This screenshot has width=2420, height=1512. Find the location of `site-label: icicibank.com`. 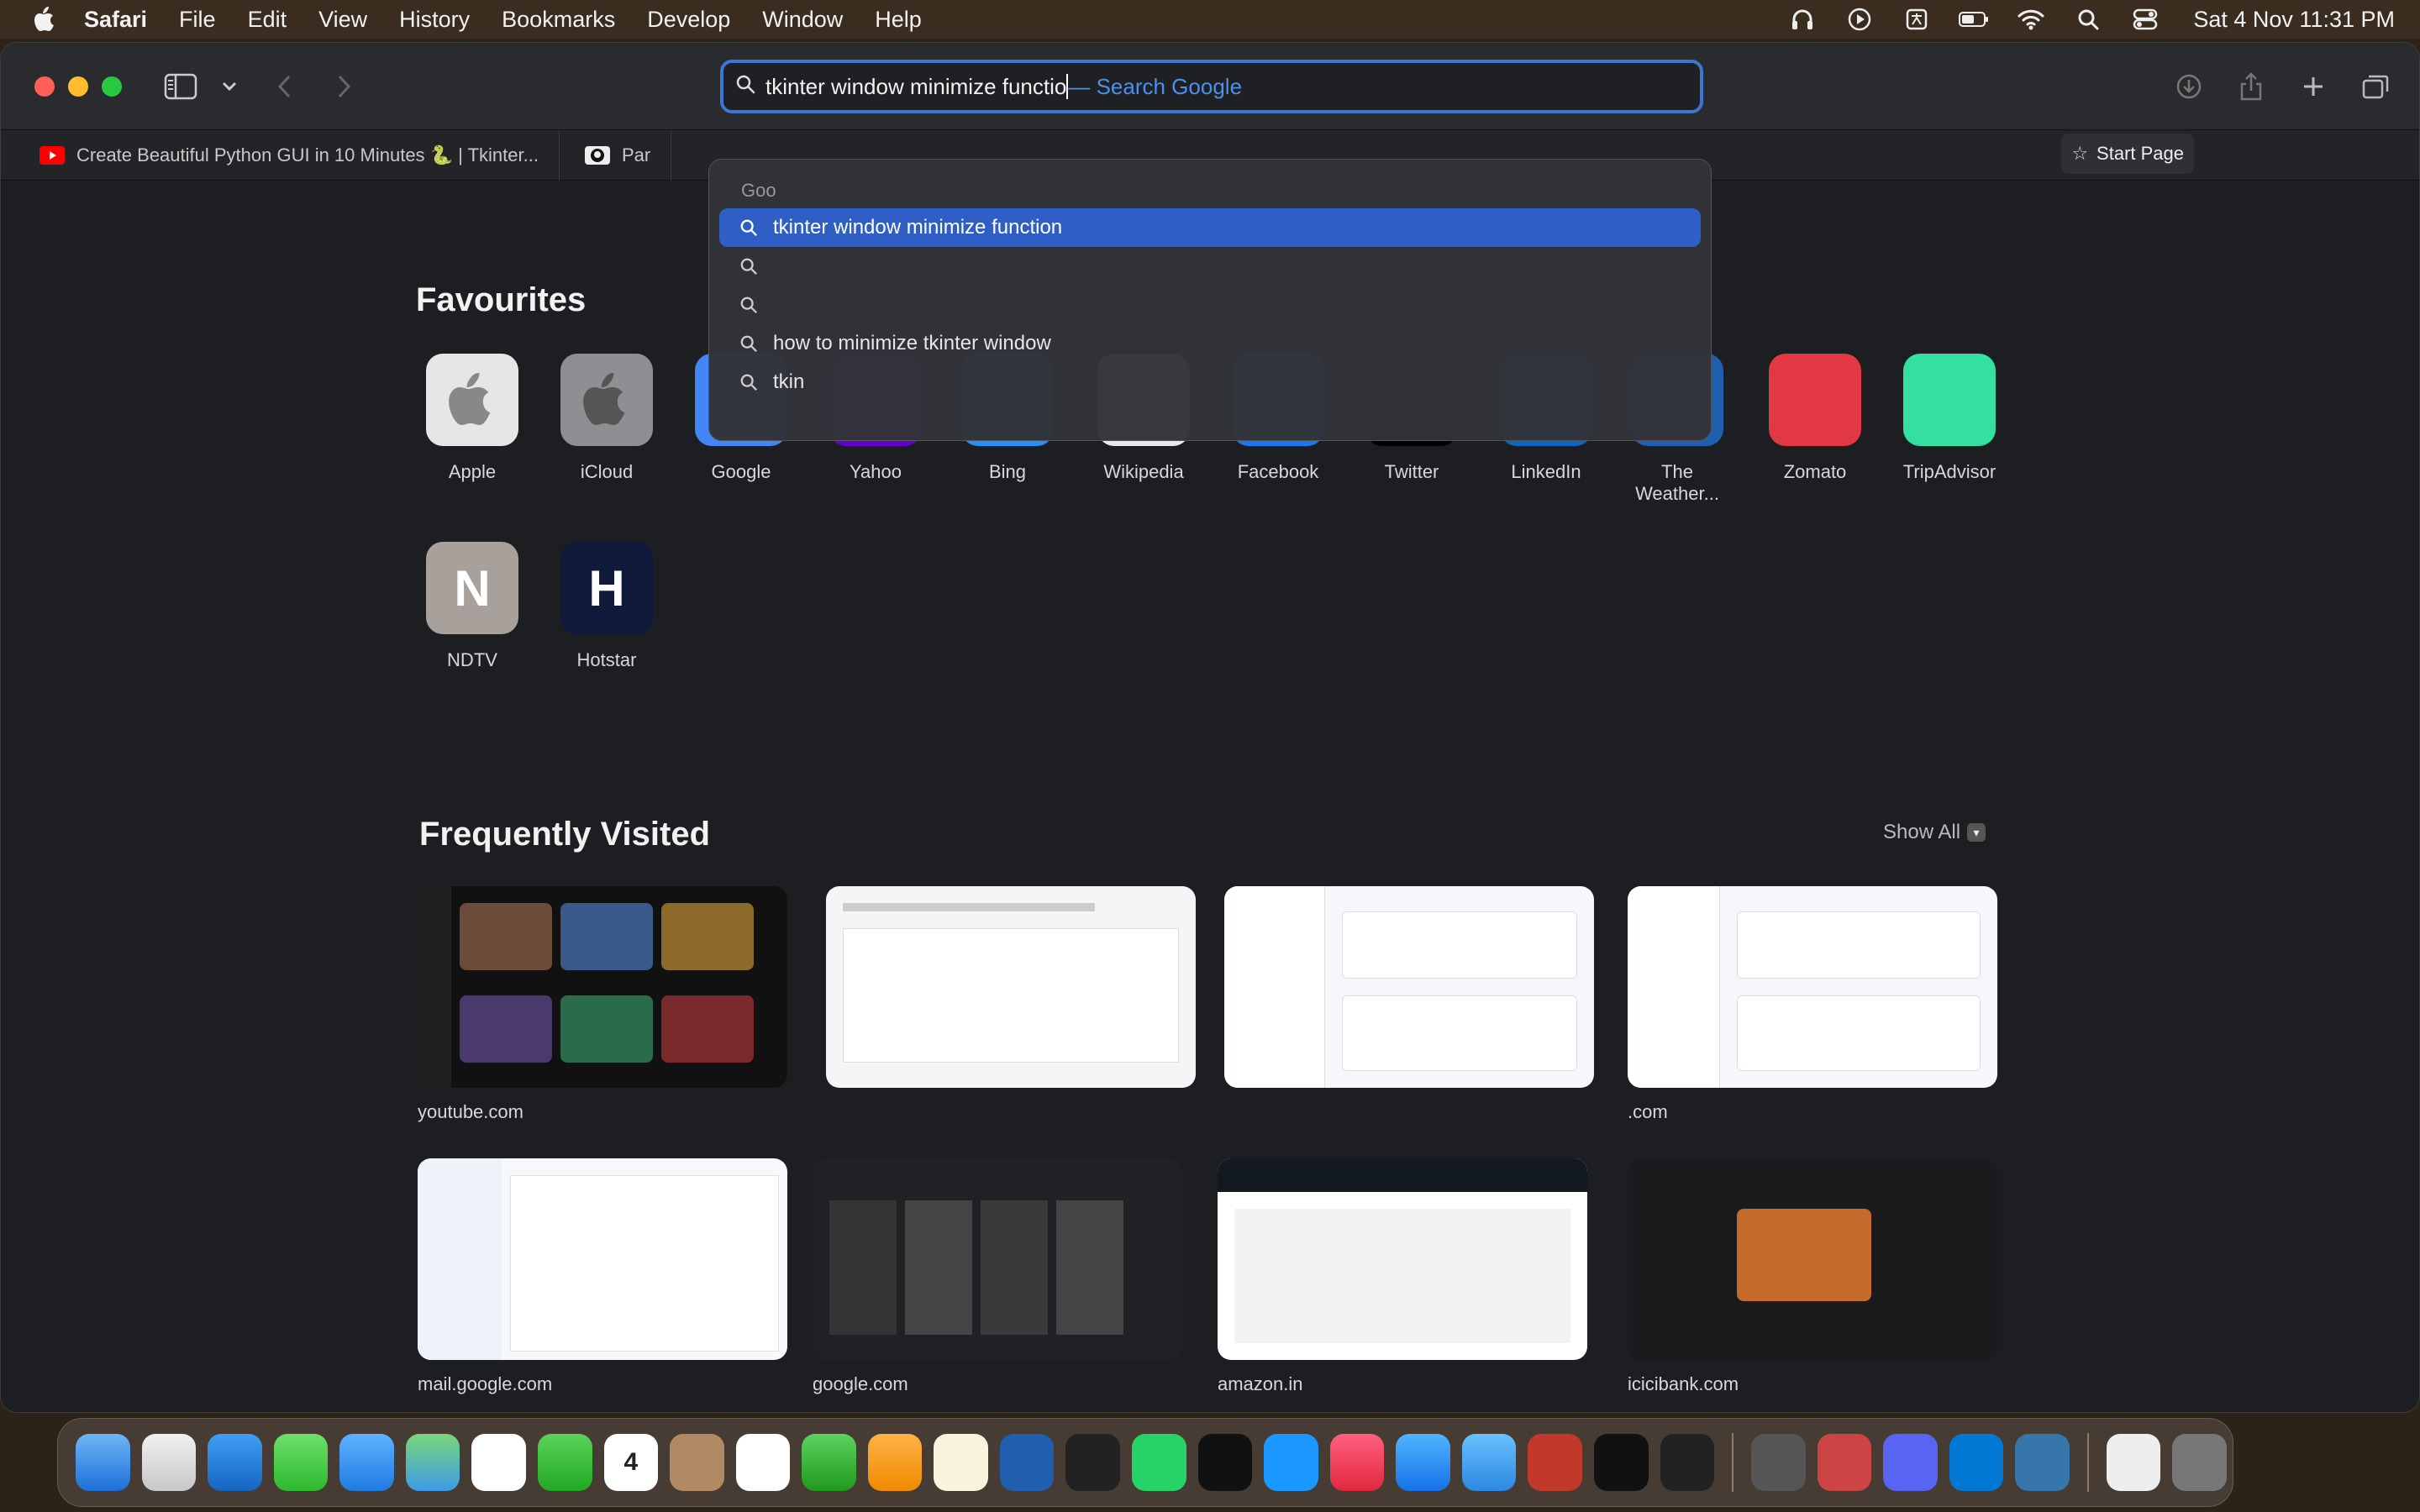

site-label: icicibank.com is located at coordinates (1683, 1383).